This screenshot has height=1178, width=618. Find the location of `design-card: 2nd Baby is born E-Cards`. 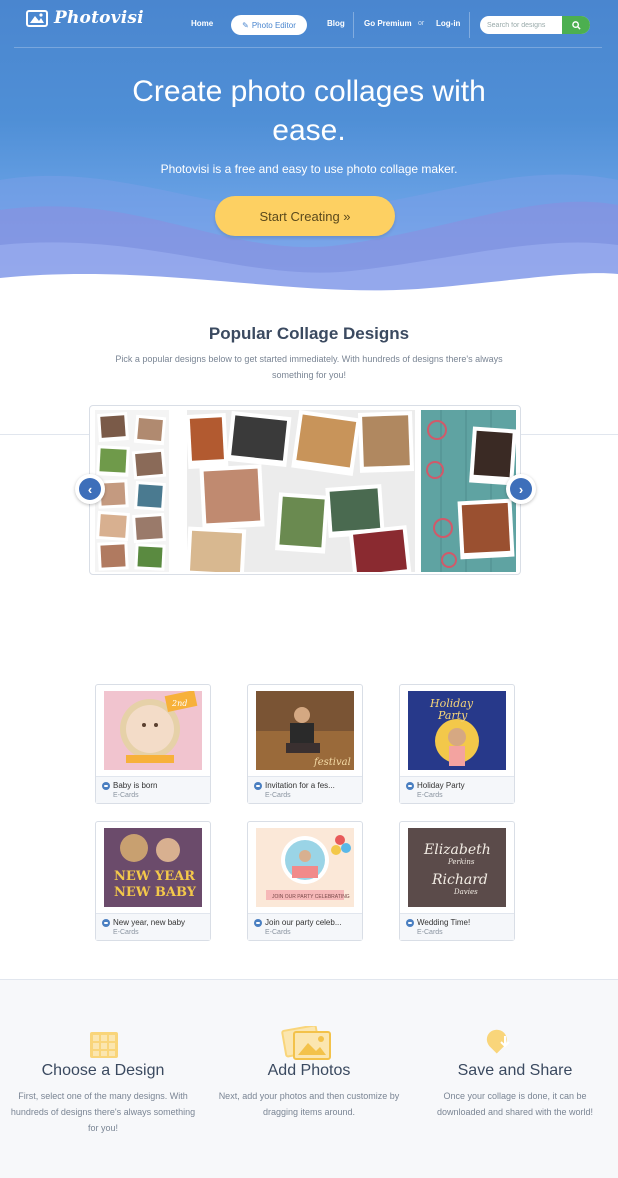

design-card: 2nd Baby is born E-Cards is located at coordinates (153, 744).